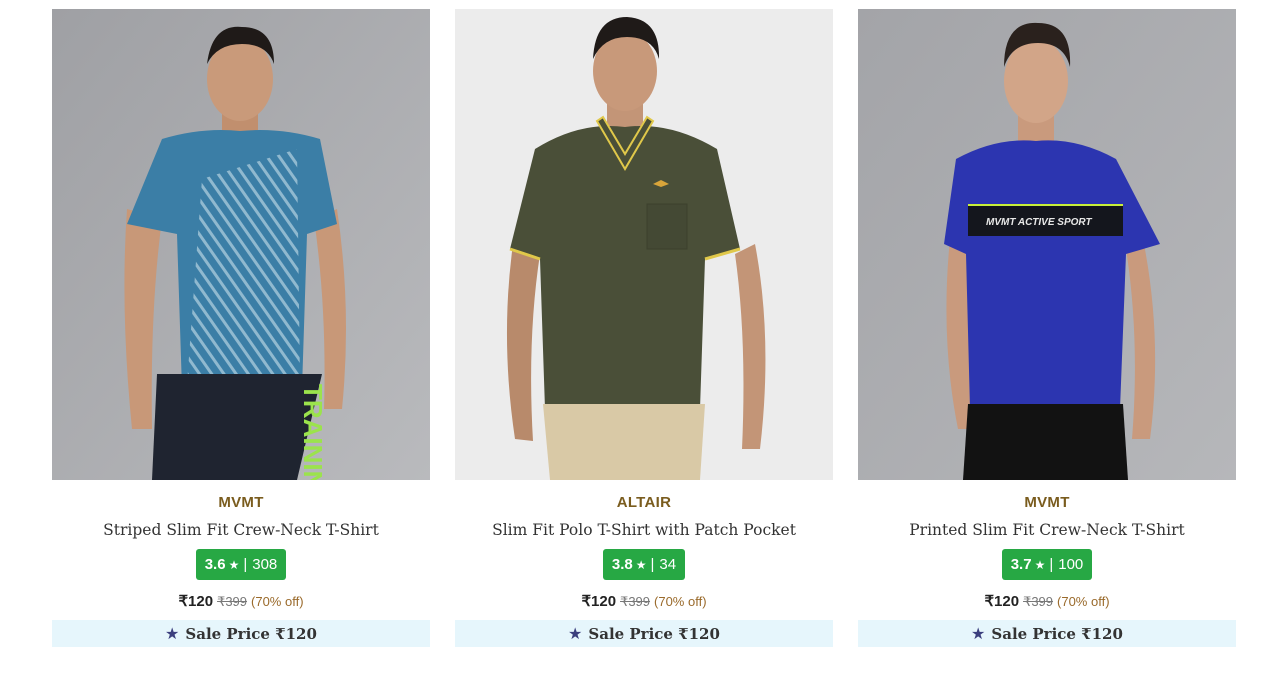  Describe the element at coordinates (1071, 564) in the screenshot. I see `review-count: 100` at that location.